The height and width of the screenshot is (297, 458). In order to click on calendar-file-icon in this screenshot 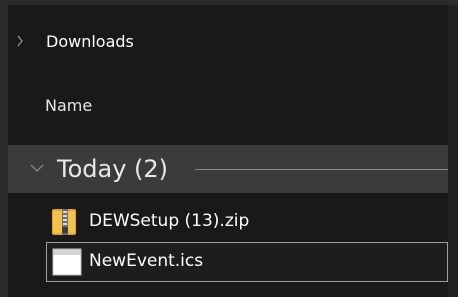, I will do `click(67, 262)`.